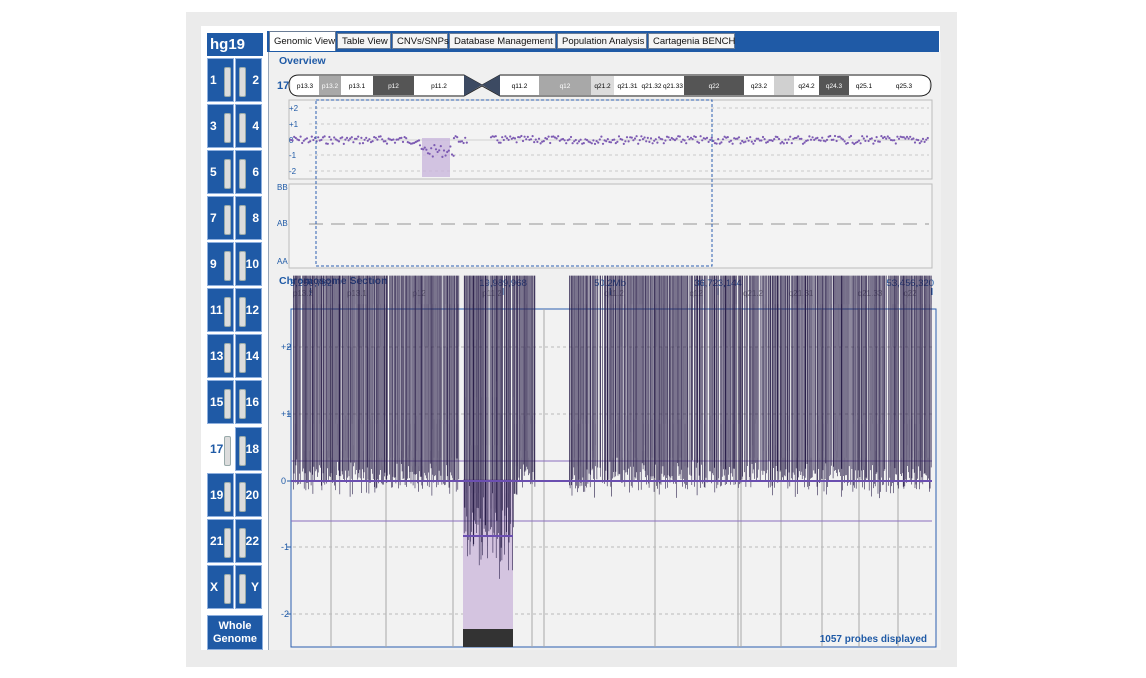 This screenshot has width=1146, height=678. Describe the element at coordinates (248, 80) in the screenshot. I see `chromosome-button-2: 2` at that location.